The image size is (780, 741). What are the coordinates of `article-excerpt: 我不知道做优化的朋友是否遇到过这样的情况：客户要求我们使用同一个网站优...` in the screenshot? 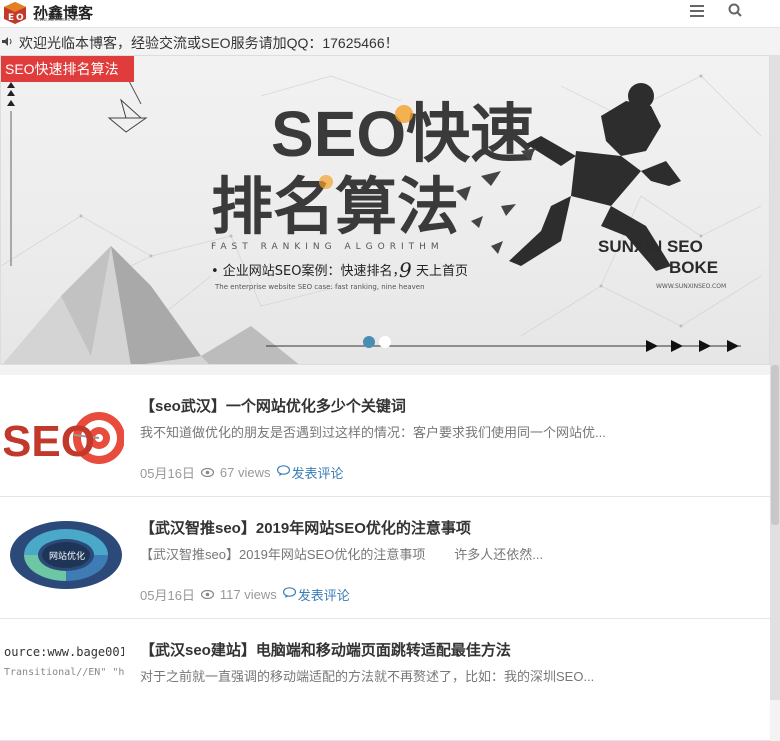 It's located at (373, 432).